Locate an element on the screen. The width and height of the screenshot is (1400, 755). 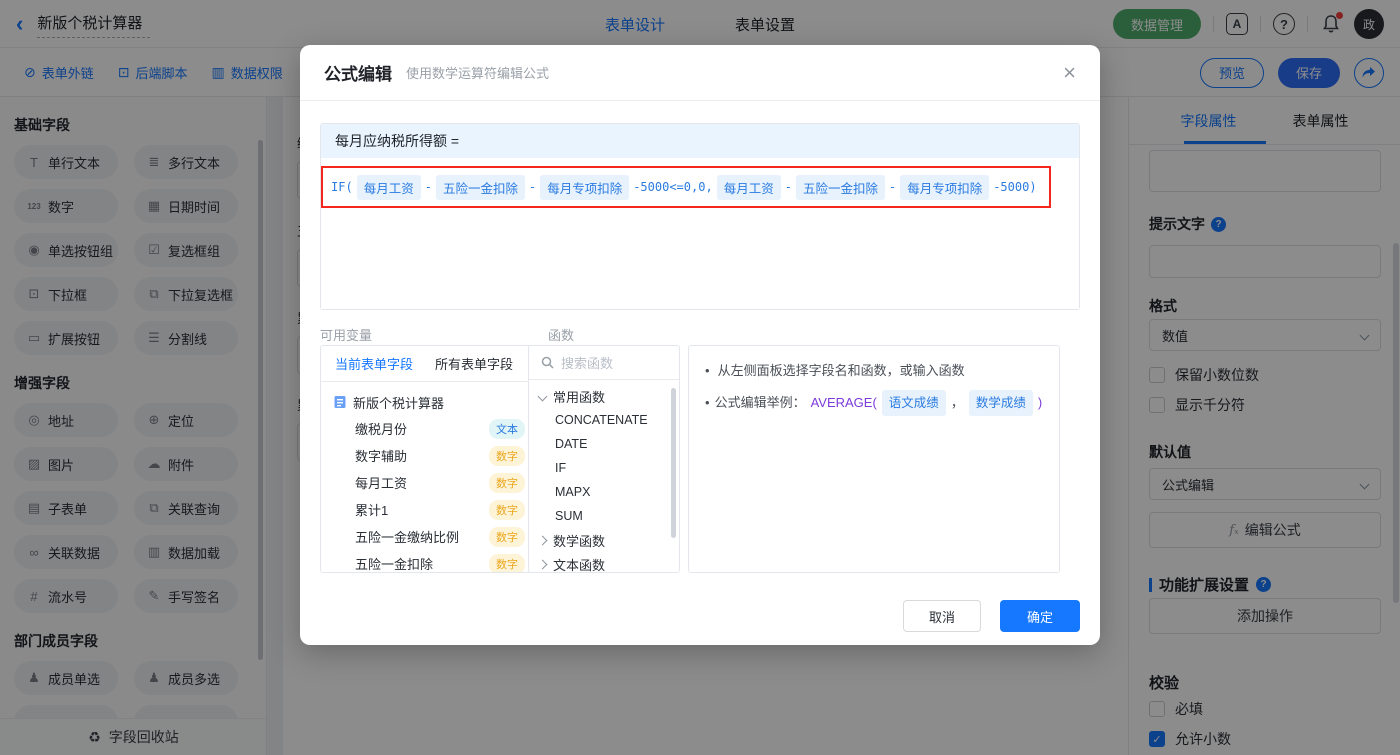
form-doc-icon is located at coordinates (340, 402).